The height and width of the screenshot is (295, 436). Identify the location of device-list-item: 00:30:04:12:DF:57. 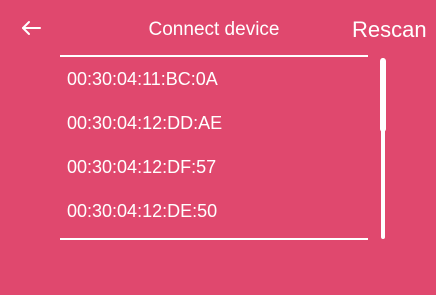
(214, 167).